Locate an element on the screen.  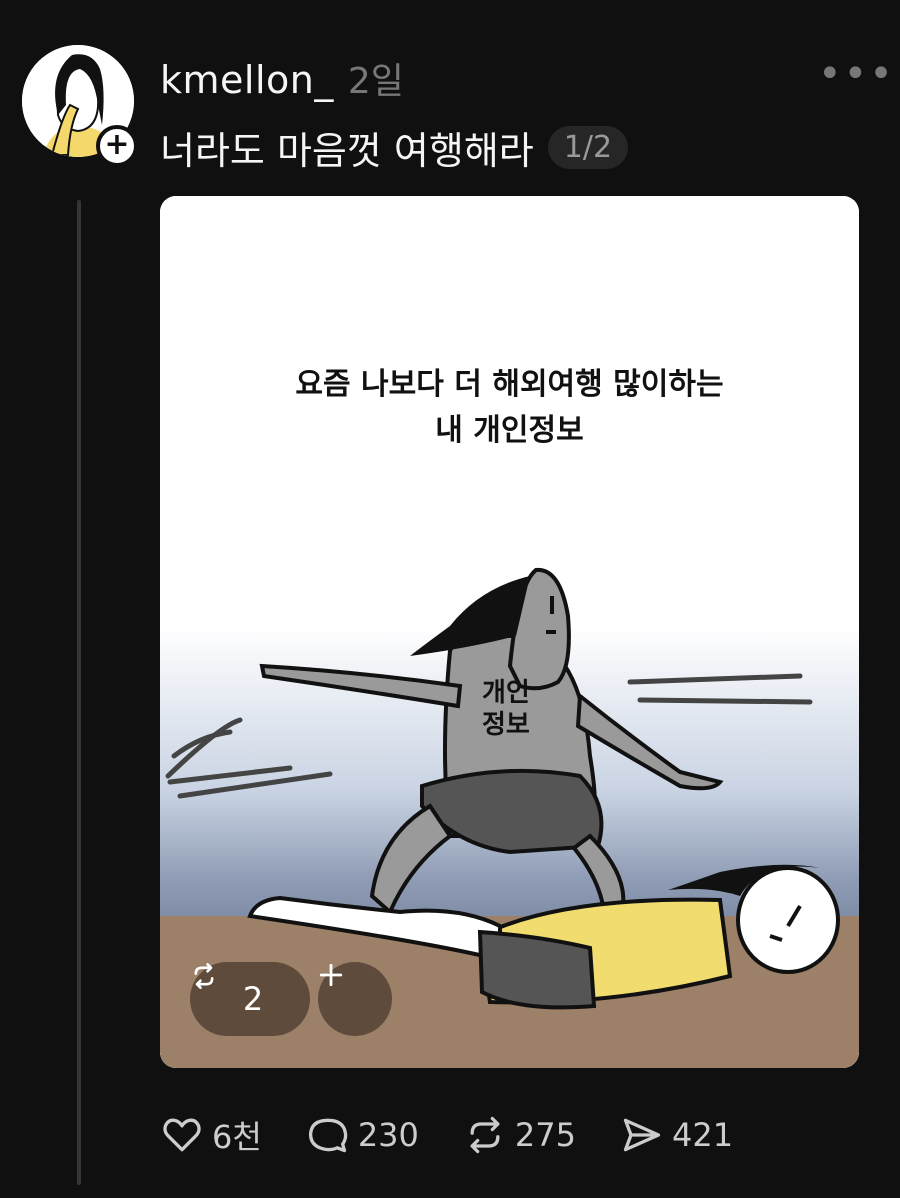
media-repost-chip: 2 is located at coordinates (250, 999).